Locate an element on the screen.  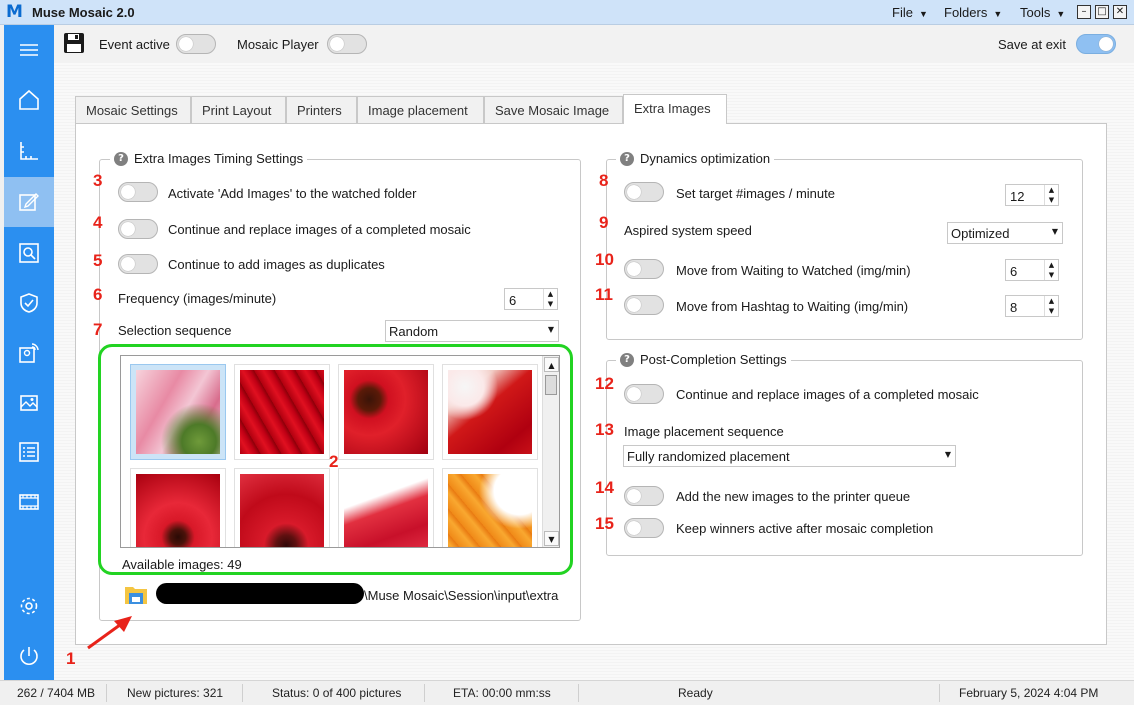
scroll-up-icon: ▲ is located at coordinates (551, 364).